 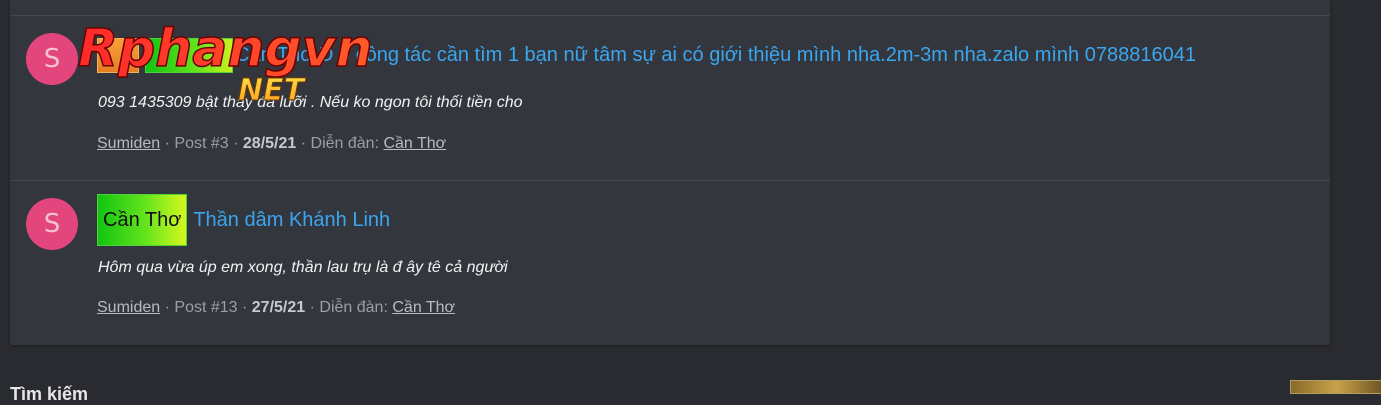 I want to click on post-date: 27/5/21, so click(x=278, y=307).